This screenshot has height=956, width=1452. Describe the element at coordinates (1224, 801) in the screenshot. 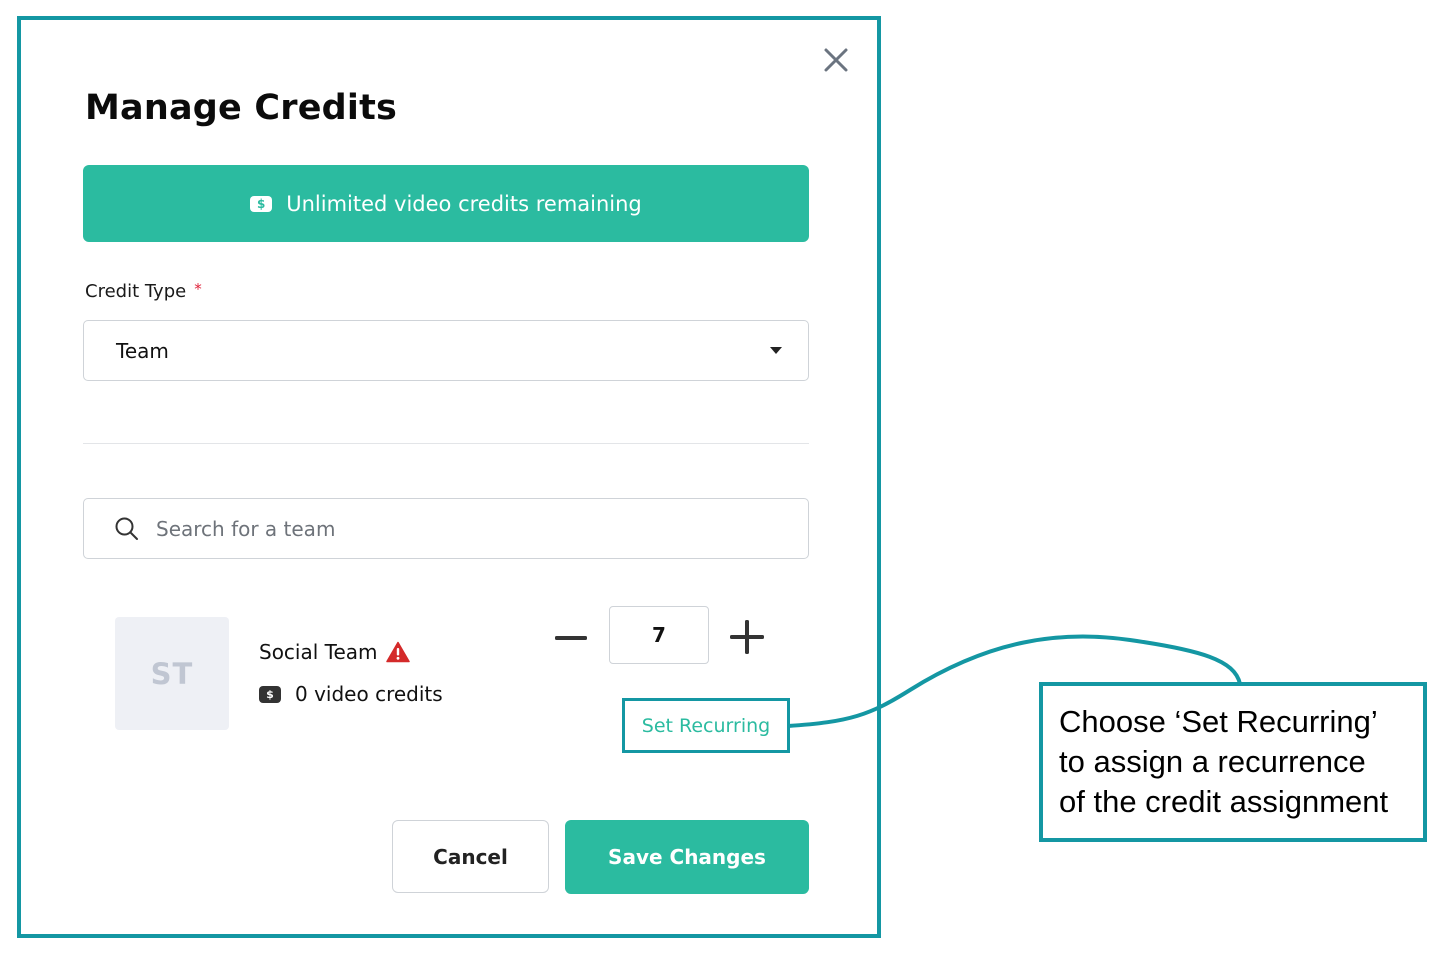

I see `callout-line: of the credit assignment` at that location.